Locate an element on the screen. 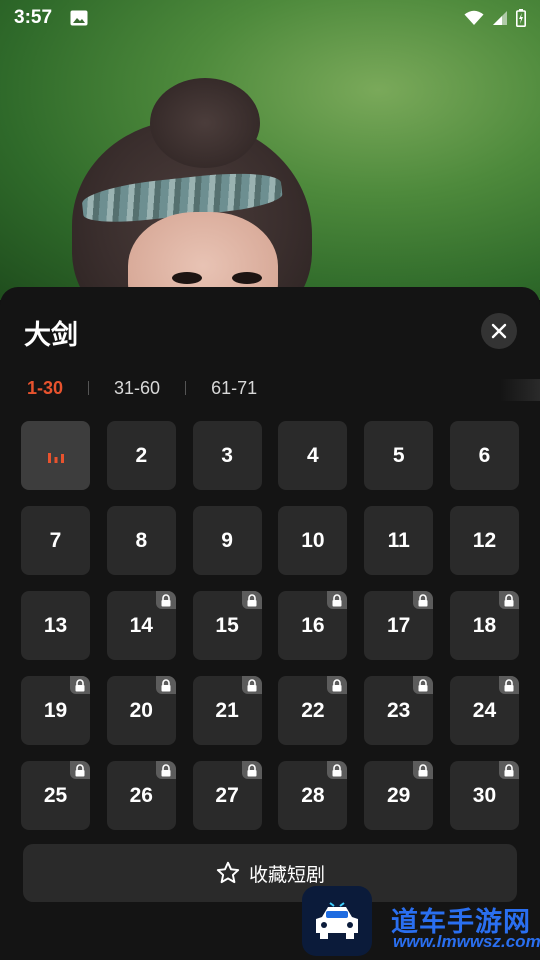 The height and width of the screenshot is (960, 540). episode-number: 8 is located at coordinates (141, 540).